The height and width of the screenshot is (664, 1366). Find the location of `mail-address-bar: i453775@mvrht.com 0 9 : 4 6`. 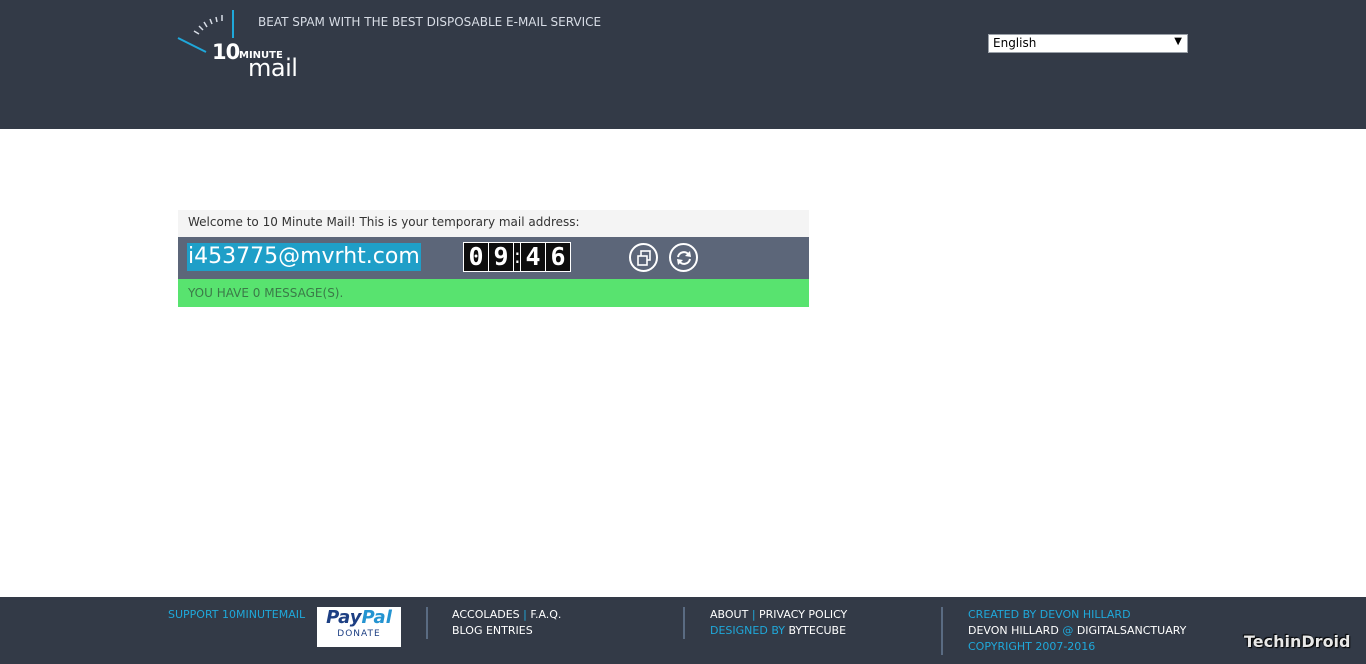

mail-address-bar: i453775@mvrht.com 0 9 : 4 6 is located at coordinates (493, 258).